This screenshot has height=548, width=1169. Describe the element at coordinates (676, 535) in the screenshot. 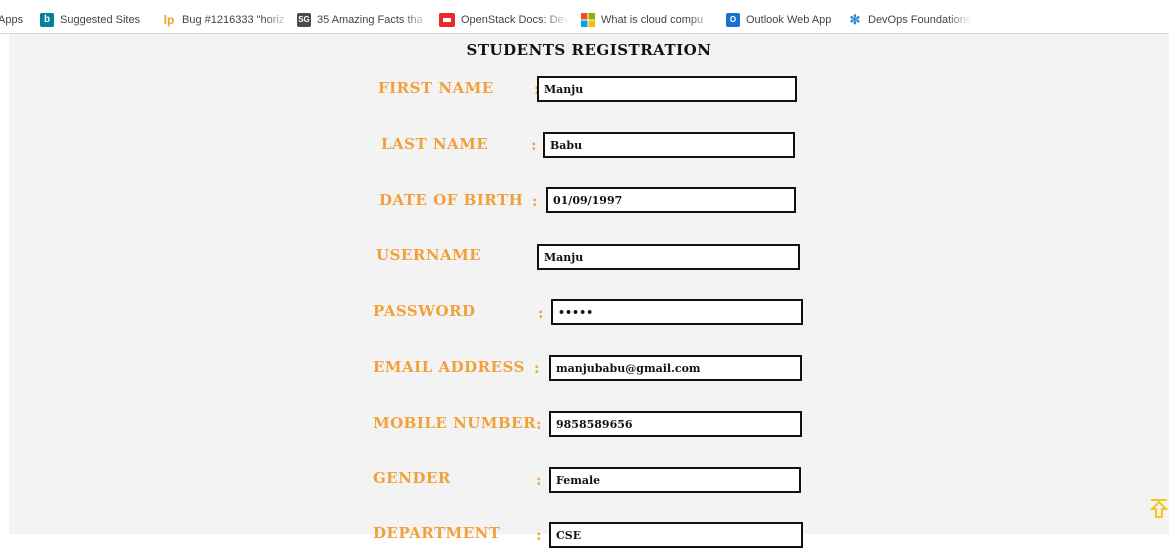

I see `department-select: CSE` at that location.